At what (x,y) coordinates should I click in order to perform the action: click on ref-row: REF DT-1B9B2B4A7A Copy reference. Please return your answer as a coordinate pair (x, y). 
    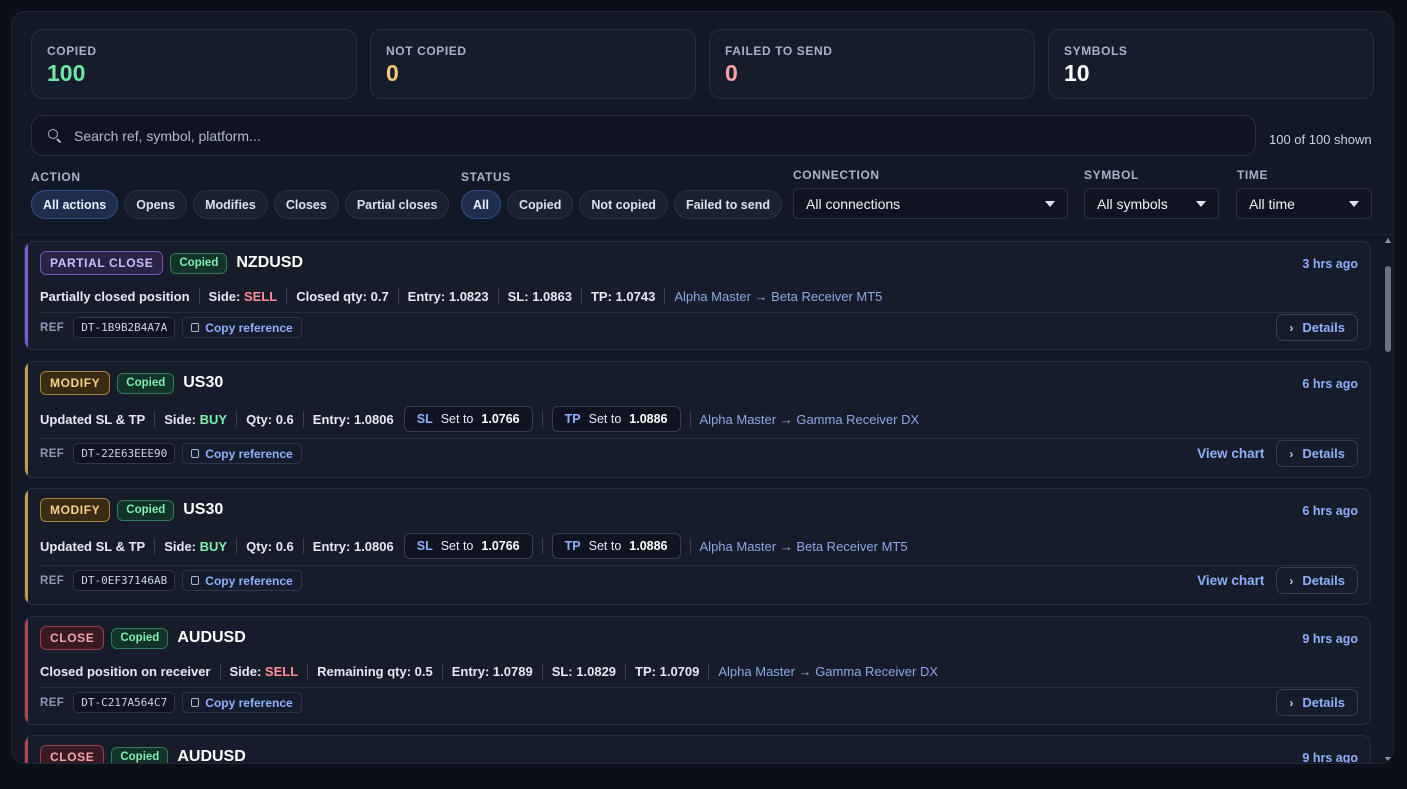
    Looking at the image, I should click on (171, 327).